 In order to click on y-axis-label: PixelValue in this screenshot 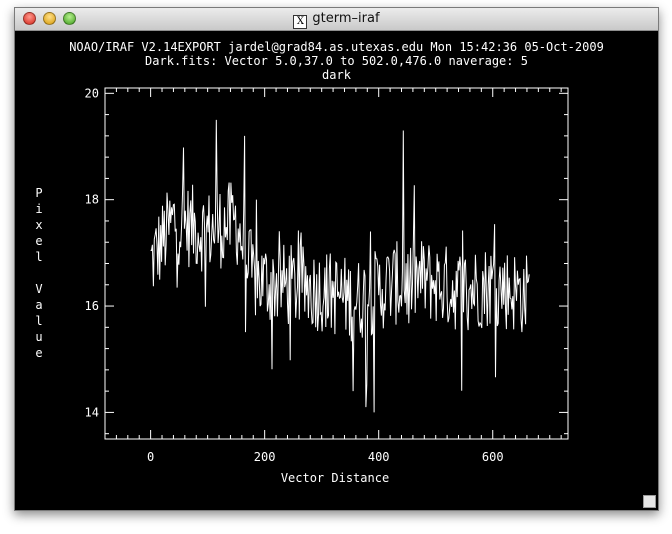, I will do `click(38, 273)`.